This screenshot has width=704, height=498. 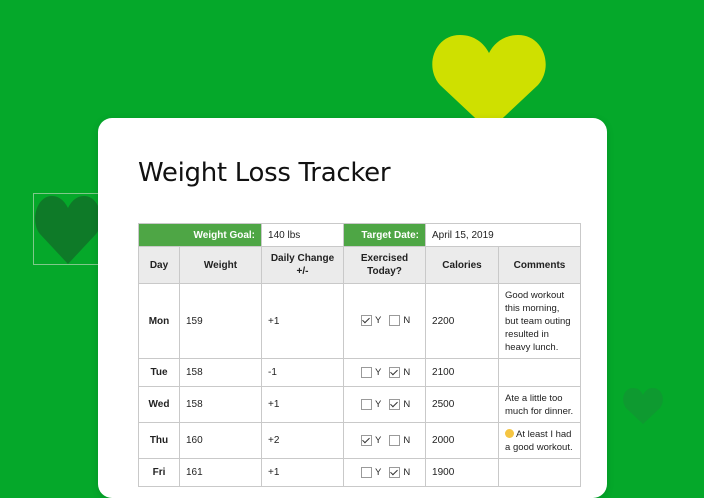 I want to click on weight-cell: 161, so click(x=220, y=472).